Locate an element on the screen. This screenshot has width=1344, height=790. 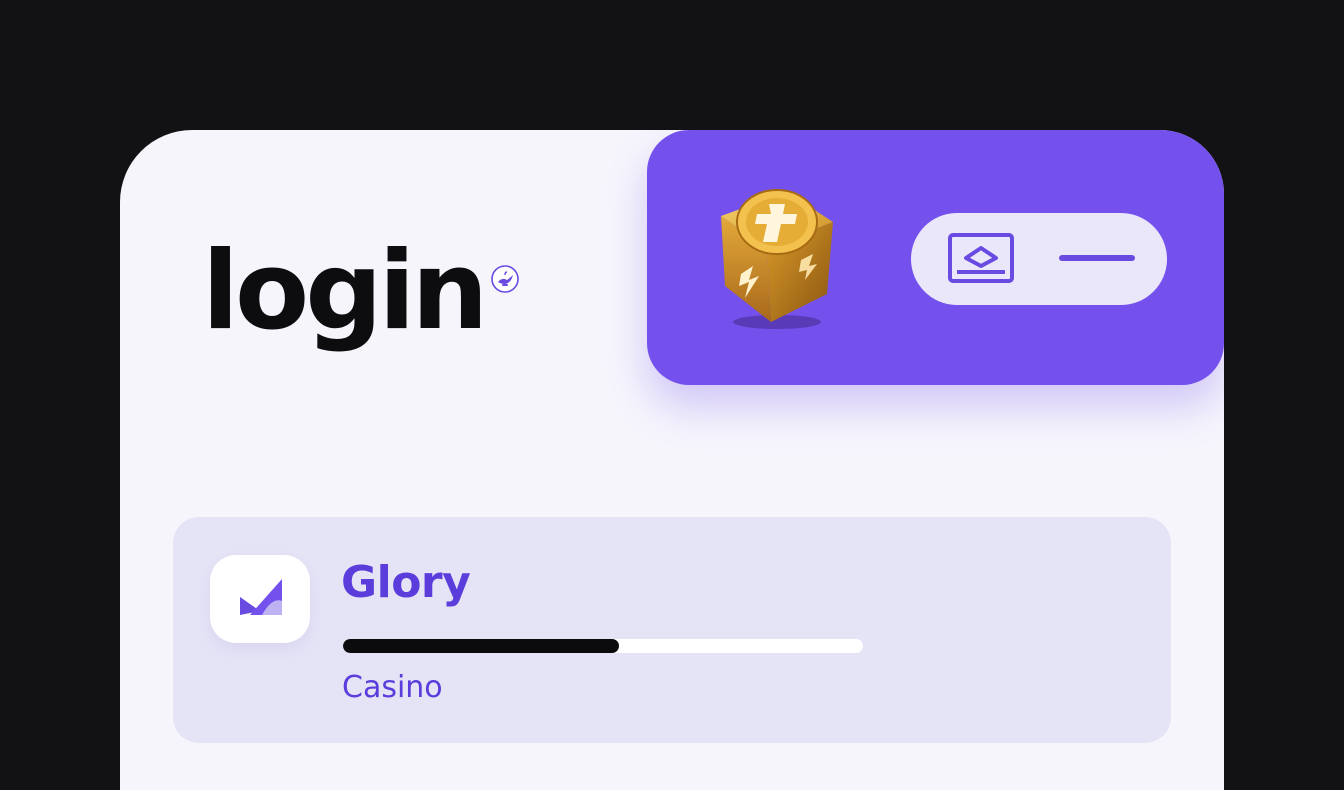
genie-lamp-icon is located at coordinates (505, 279).